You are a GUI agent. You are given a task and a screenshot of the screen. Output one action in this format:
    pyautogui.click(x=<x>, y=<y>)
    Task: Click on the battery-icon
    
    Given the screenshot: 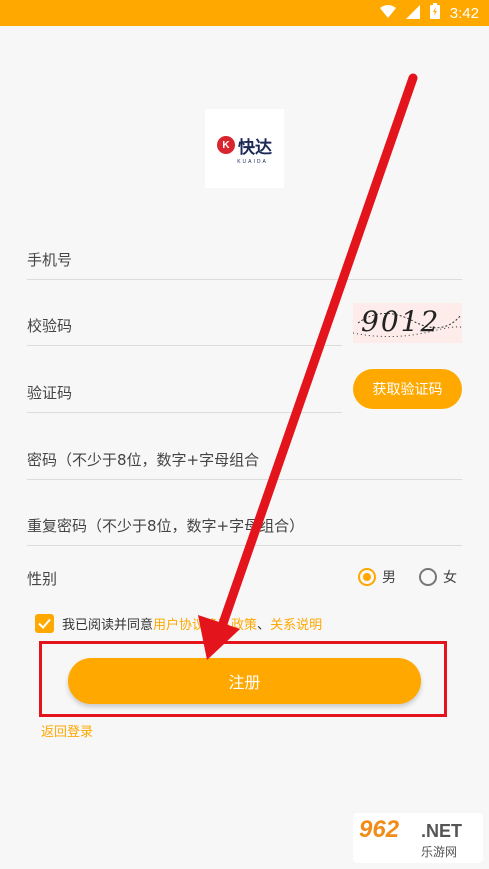 What is the action you would take?
    pyautogui.click(x=434, y=13)
    